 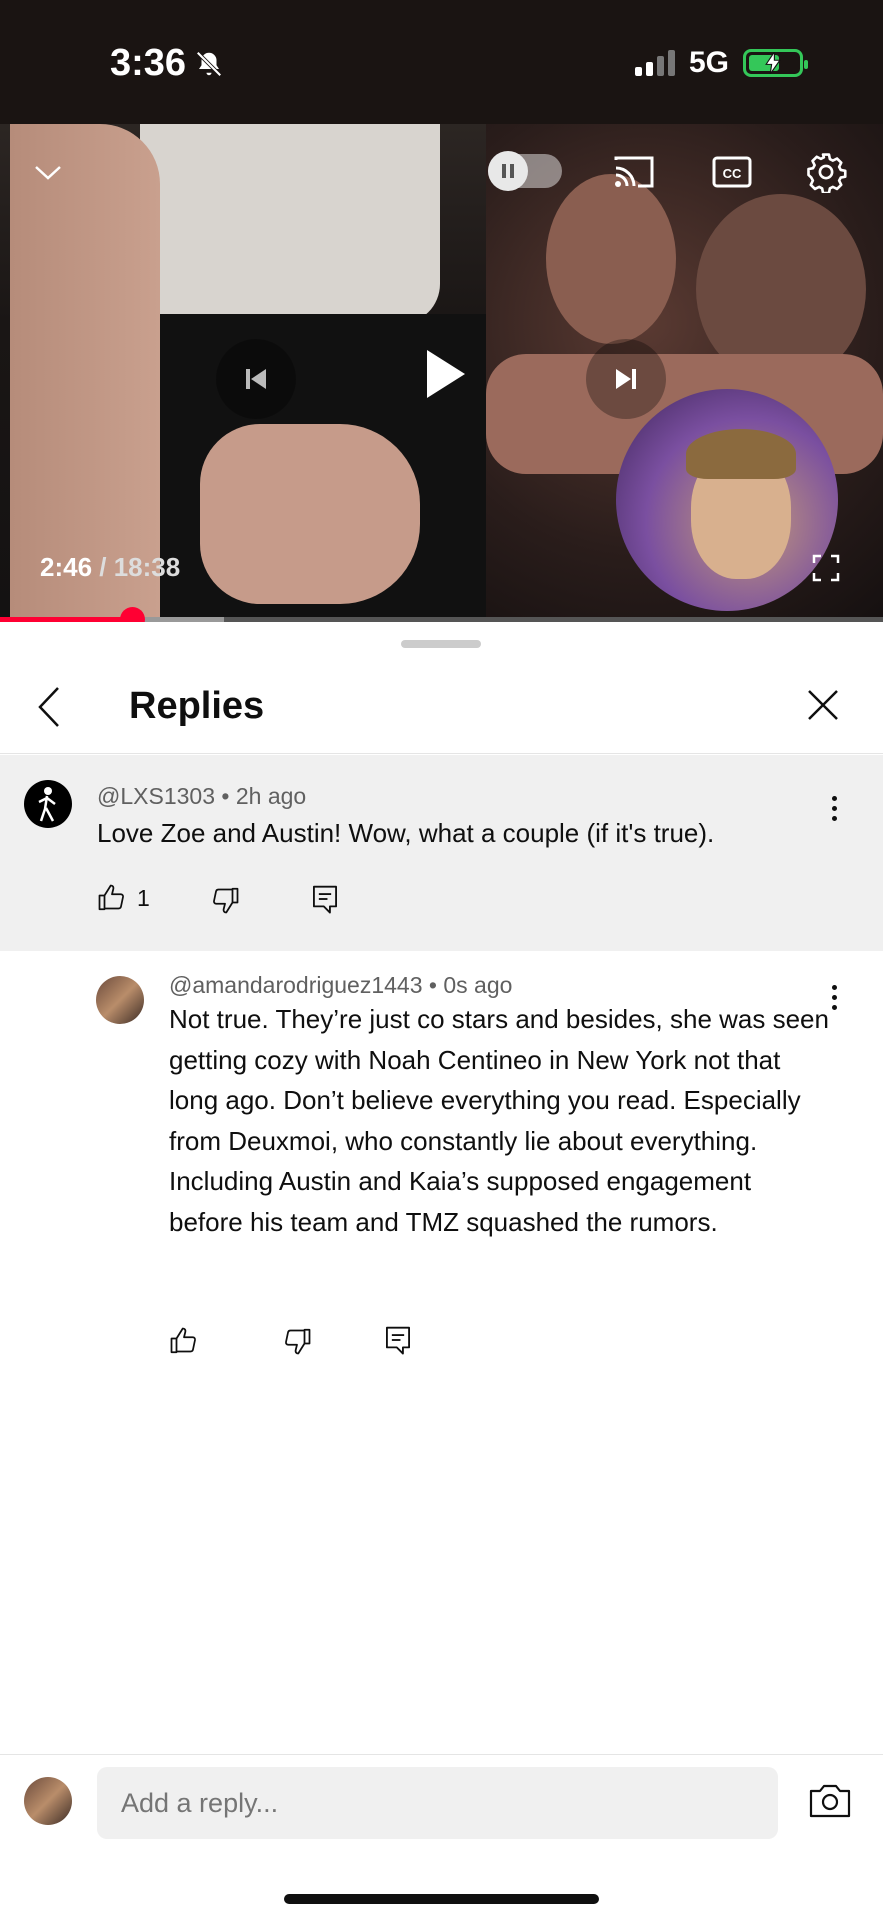 I want to click on cast-button, so click(x=634, y=172).